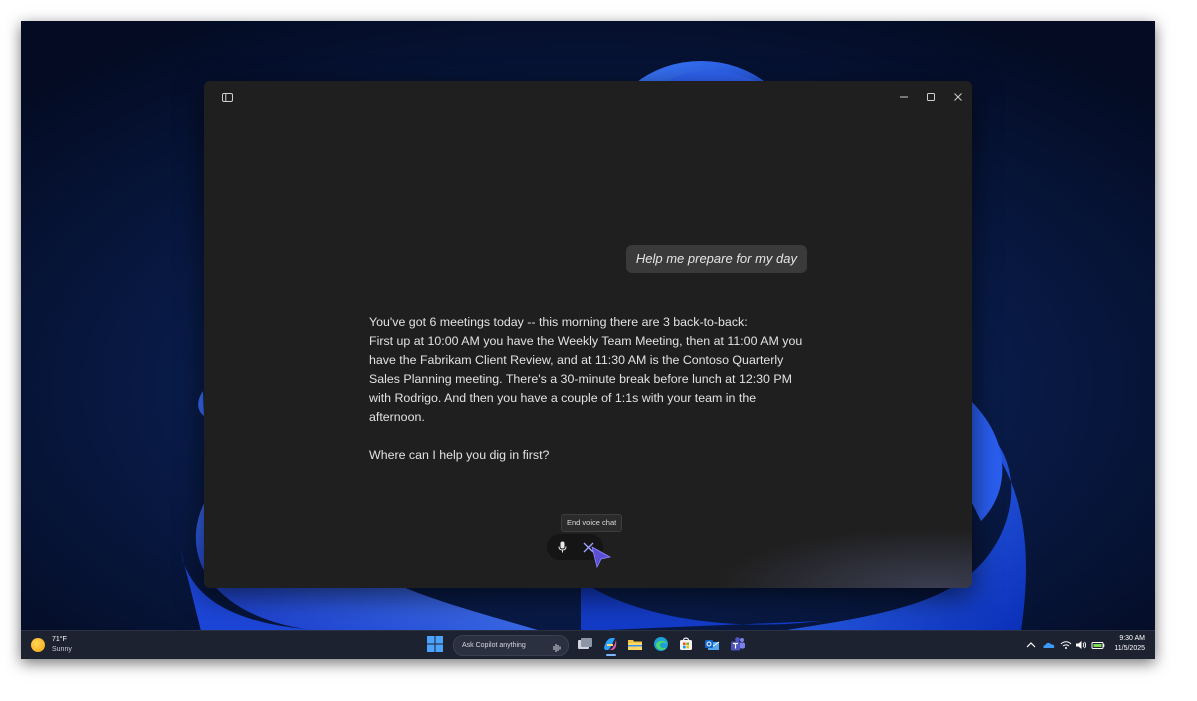 This screenshot has height=701, width=1197. What do you see at coordinates (1098, 645) in the screenshot?
I see `battery-icon` at bounding box center [1098, 645].